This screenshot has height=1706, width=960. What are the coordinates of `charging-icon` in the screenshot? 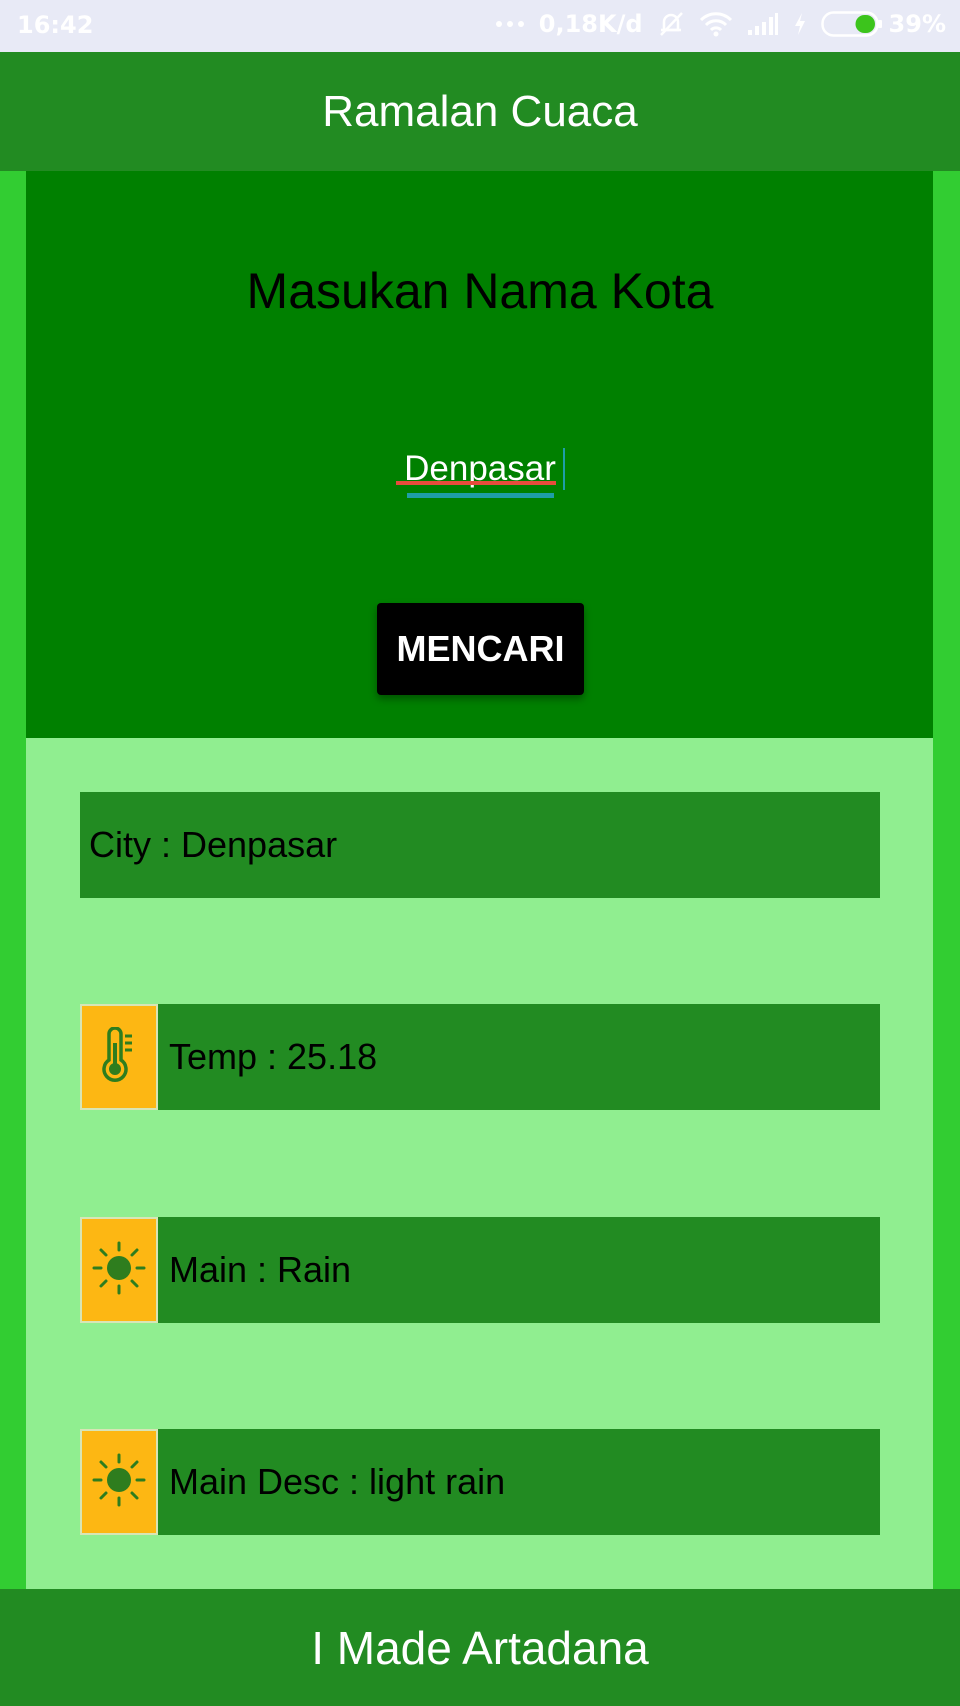 It's located at (800, 24).